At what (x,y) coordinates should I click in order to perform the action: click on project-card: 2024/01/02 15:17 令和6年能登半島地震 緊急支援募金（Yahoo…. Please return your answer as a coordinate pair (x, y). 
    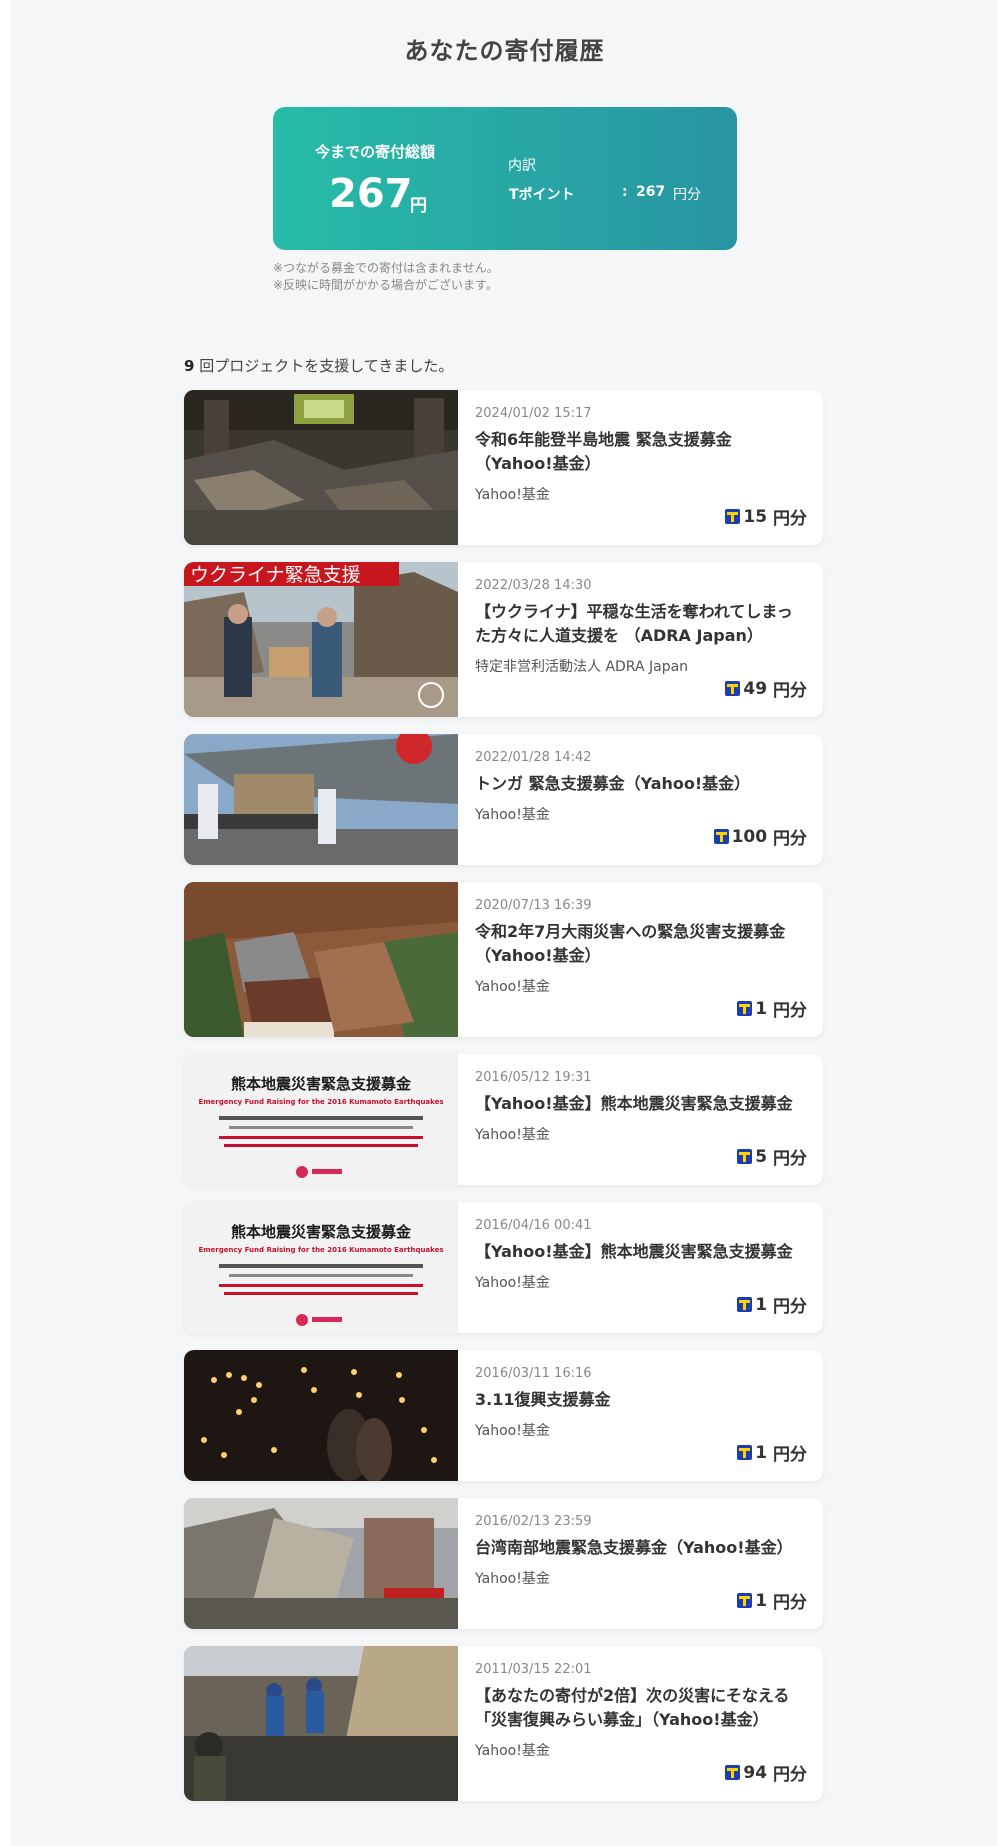
    Looking at the image, I should click on (503, 467).